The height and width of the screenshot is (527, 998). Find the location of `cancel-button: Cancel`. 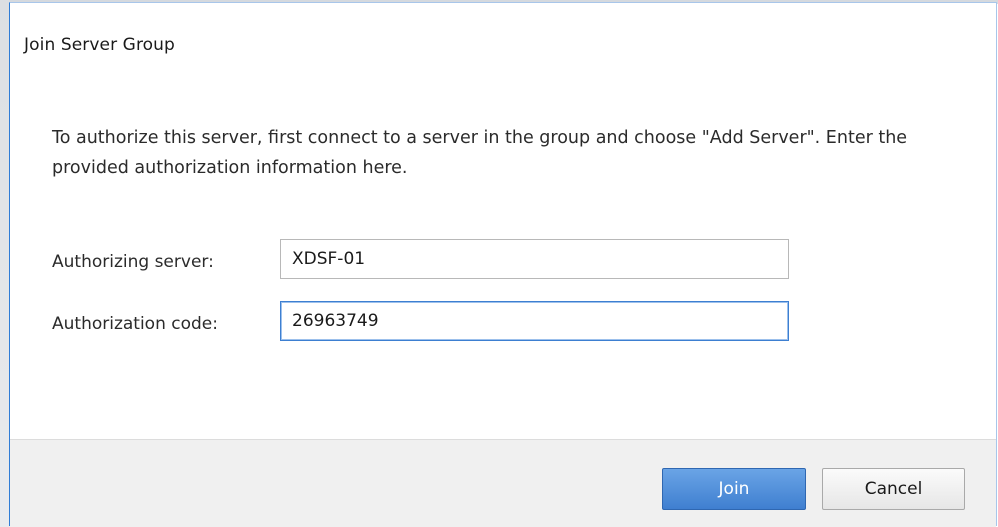

cancel-button: Cancel is located at coordinates (893, 489).